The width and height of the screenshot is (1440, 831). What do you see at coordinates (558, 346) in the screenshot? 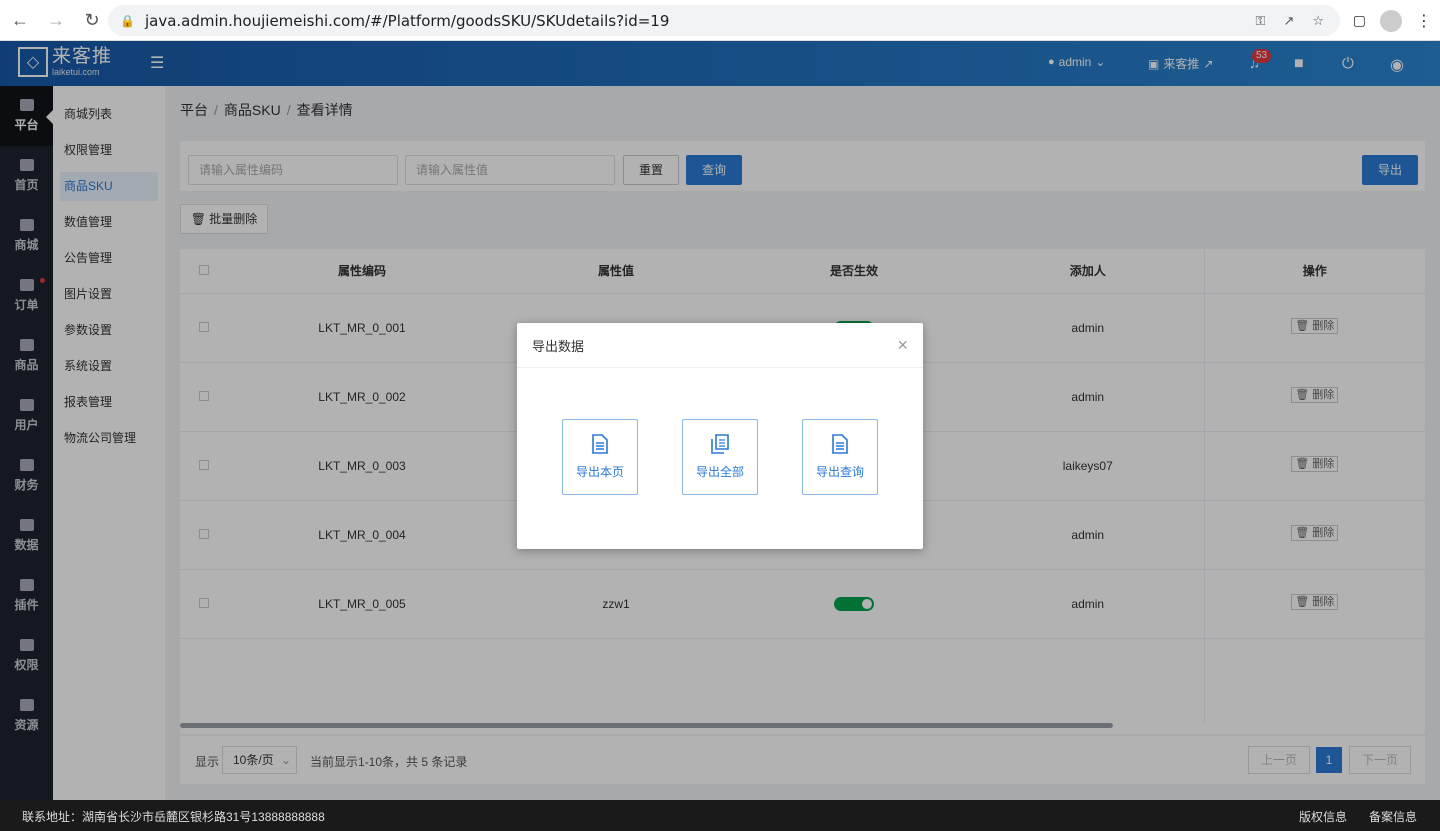
I see `dialog-title: 导出数据` at bounding box center [558, 346].